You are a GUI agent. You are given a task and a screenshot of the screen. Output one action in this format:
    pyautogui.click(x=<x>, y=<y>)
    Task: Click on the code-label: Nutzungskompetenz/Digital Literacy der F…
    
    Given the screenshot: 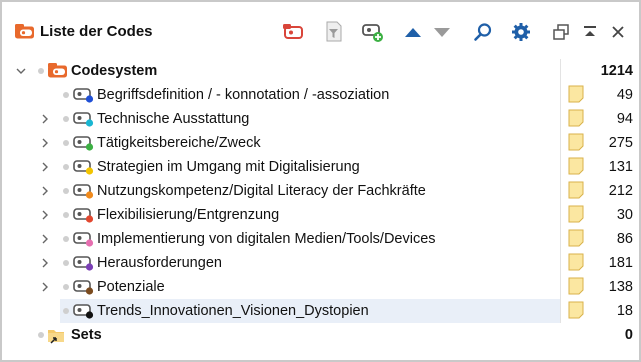 What is the action you would take?
    pyautogui.click(x=261, y=191)
    